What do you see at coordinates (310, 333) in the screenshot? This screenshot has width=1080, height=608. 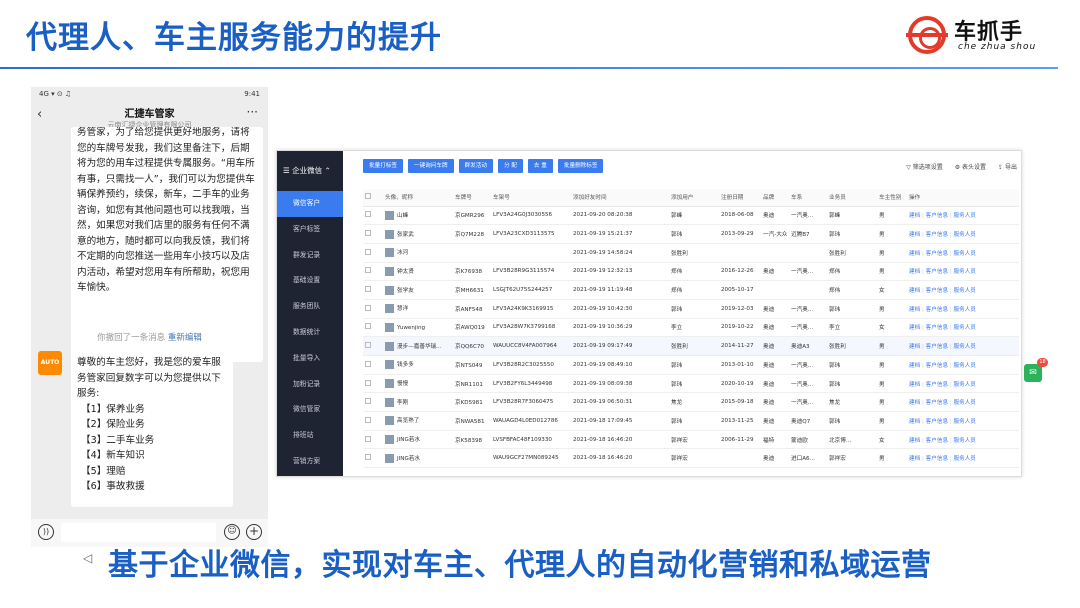 I see `sidebar-item: 数据统计` at bounding box center [310, 333].